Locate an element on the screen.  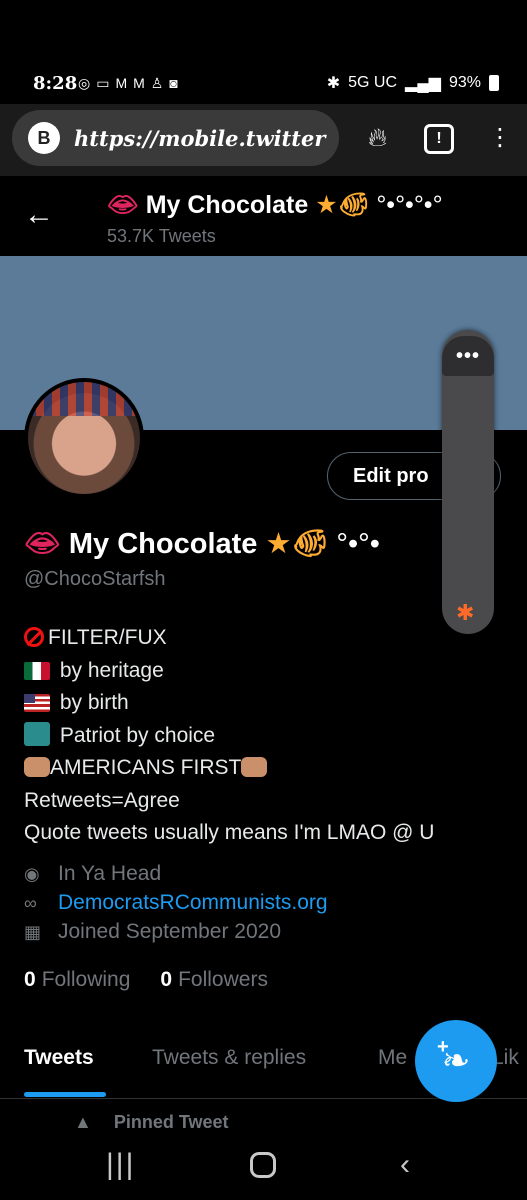
profile-location: ◉ In Ya Head is located at coordinates (92, 874).